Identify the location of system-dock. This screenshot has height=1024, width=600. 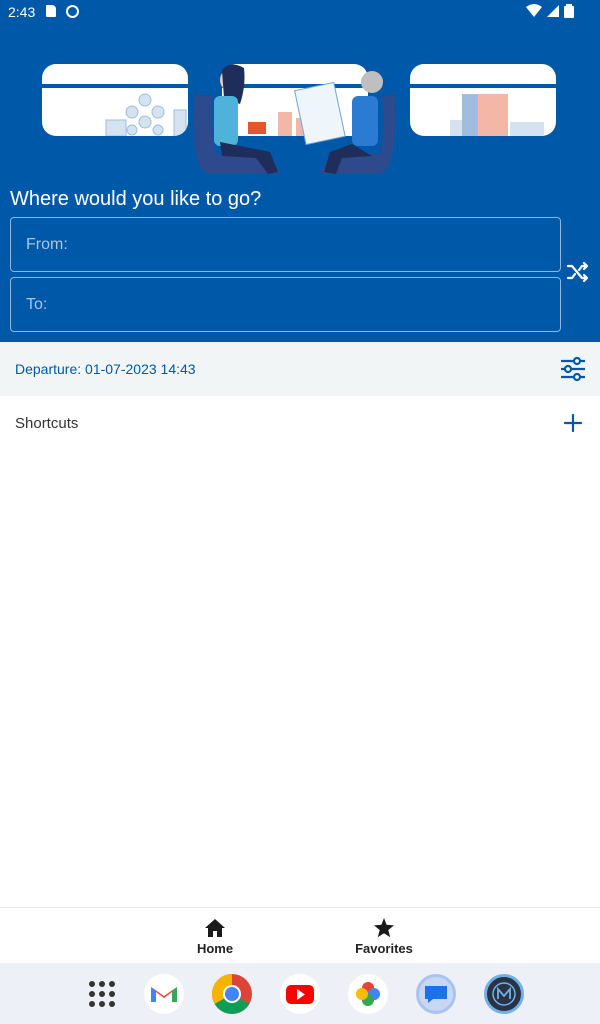
(300, 993).